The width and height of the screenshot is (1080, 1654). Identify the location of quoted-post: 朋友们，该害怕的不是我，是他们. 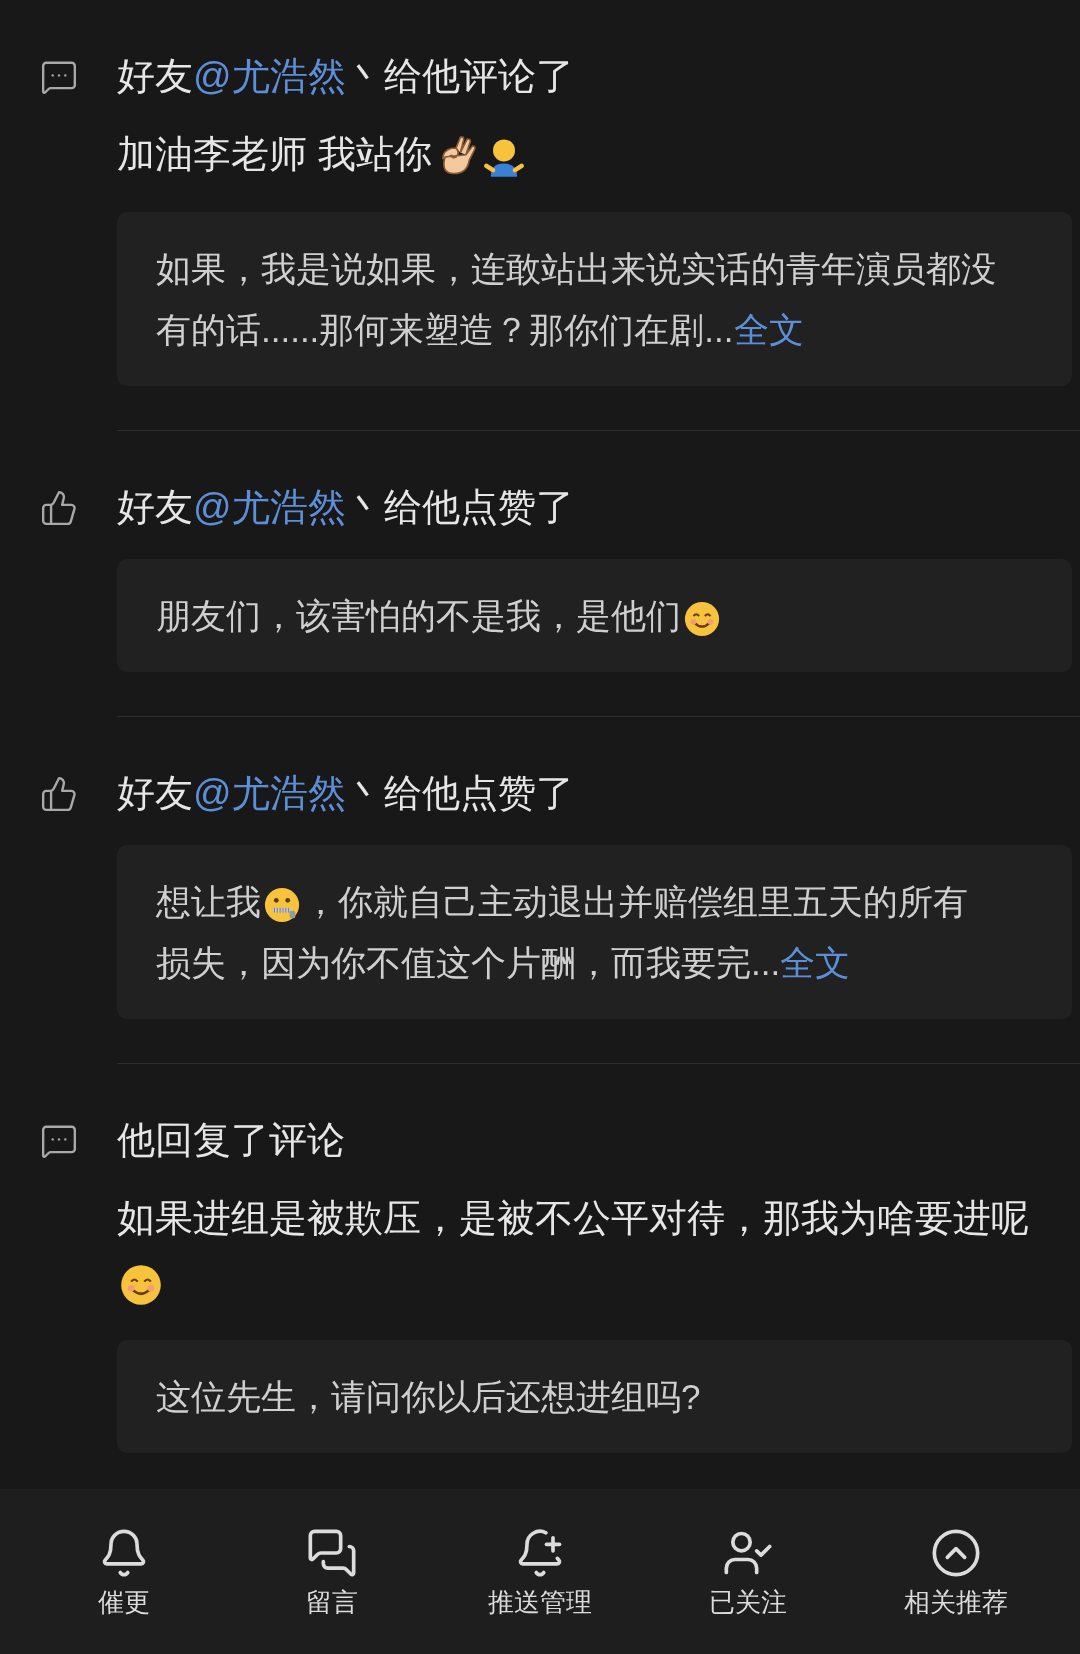
(594, 615).